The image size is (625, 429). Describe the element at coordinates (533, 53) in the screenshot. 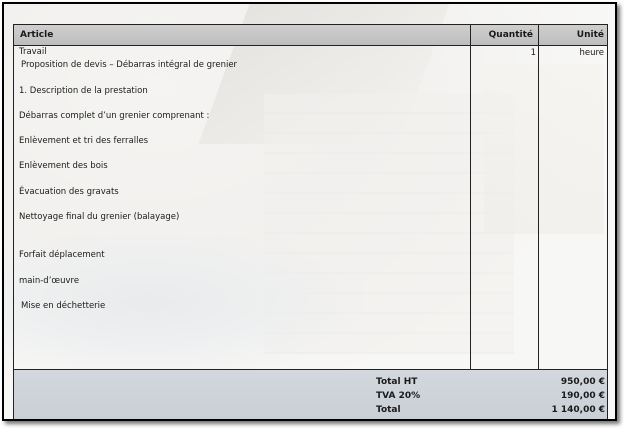

I see `row-quantity: 1` at that location.